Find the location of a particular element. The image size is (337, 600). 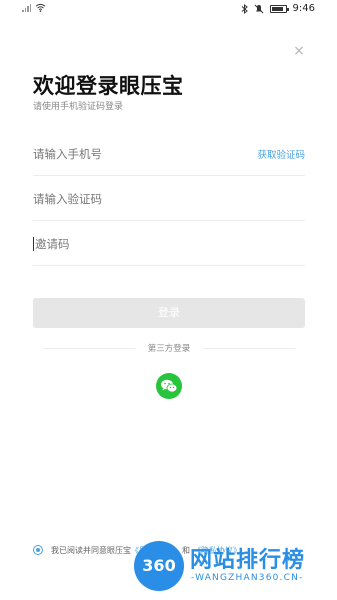

agreement-text: 我已阅读并同意眼压宝 is located at coordinates (91, 550).